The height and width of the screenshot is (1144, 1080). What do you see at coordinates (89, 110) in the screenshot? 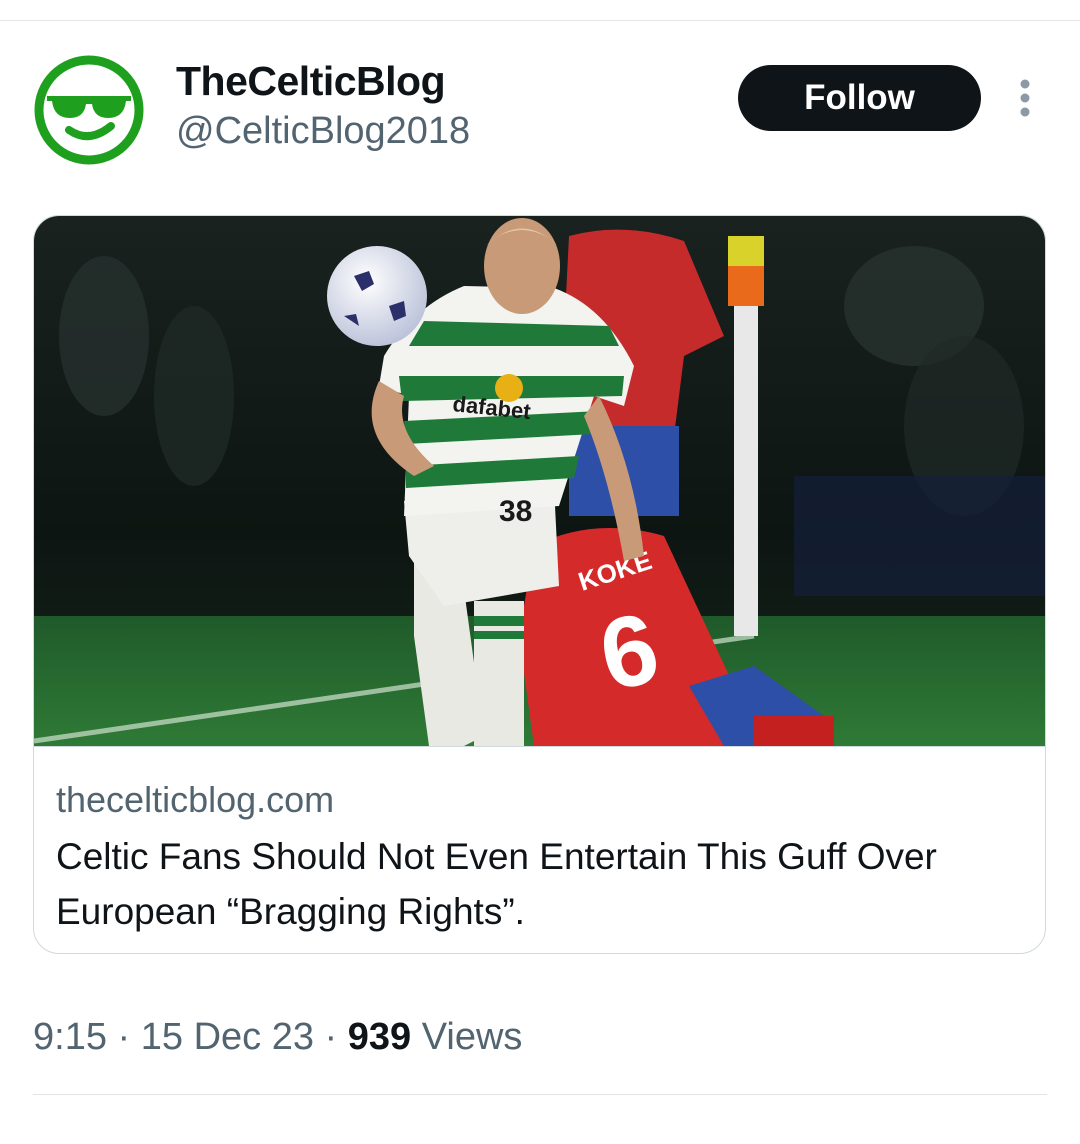
I see `sunglasses-smiley-icon` at bounding box center [89, 110].